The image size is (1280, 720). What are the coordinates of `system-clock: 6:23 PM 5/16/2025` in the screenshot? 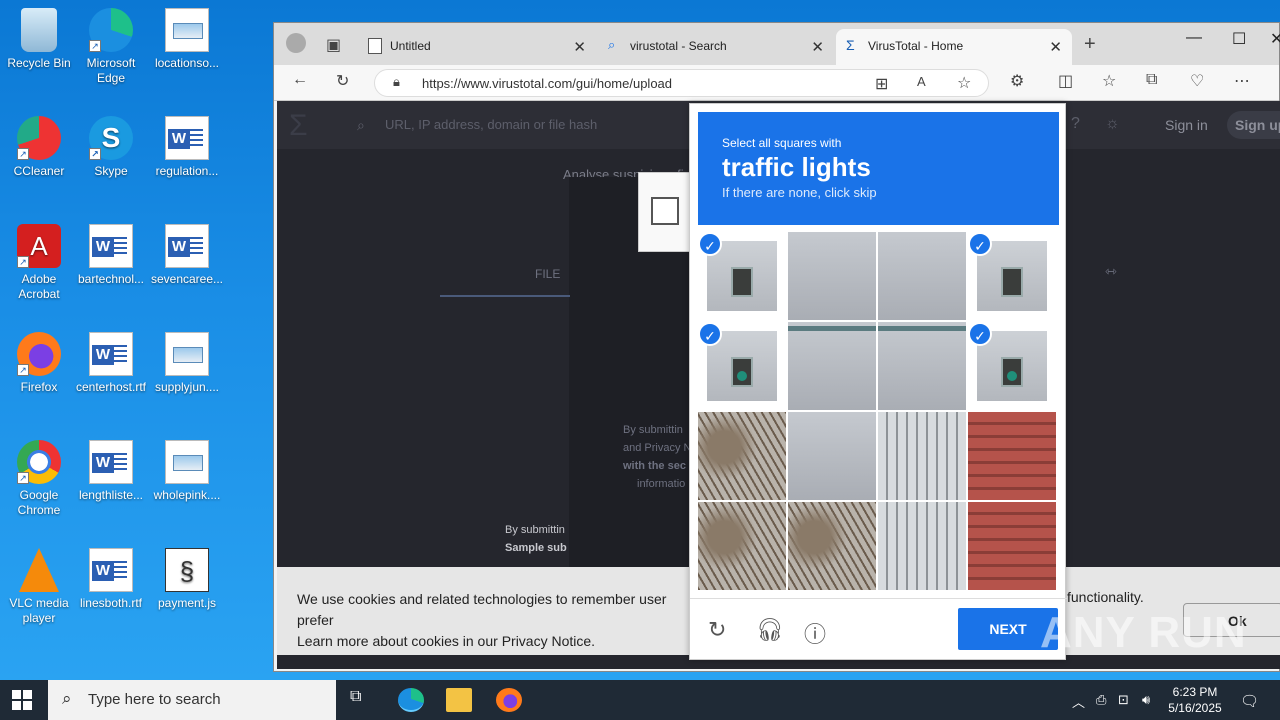 It's located at (1195, 700).